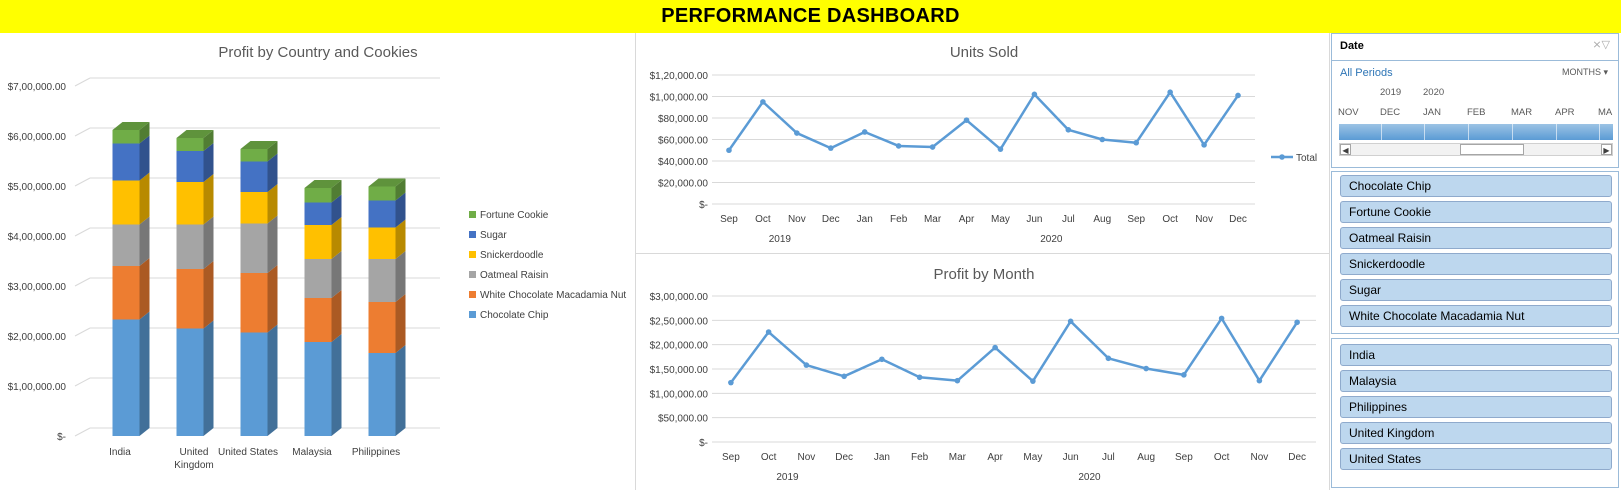  I want to click on y-tick-label: $3,00,000.00, so click(679, 297).